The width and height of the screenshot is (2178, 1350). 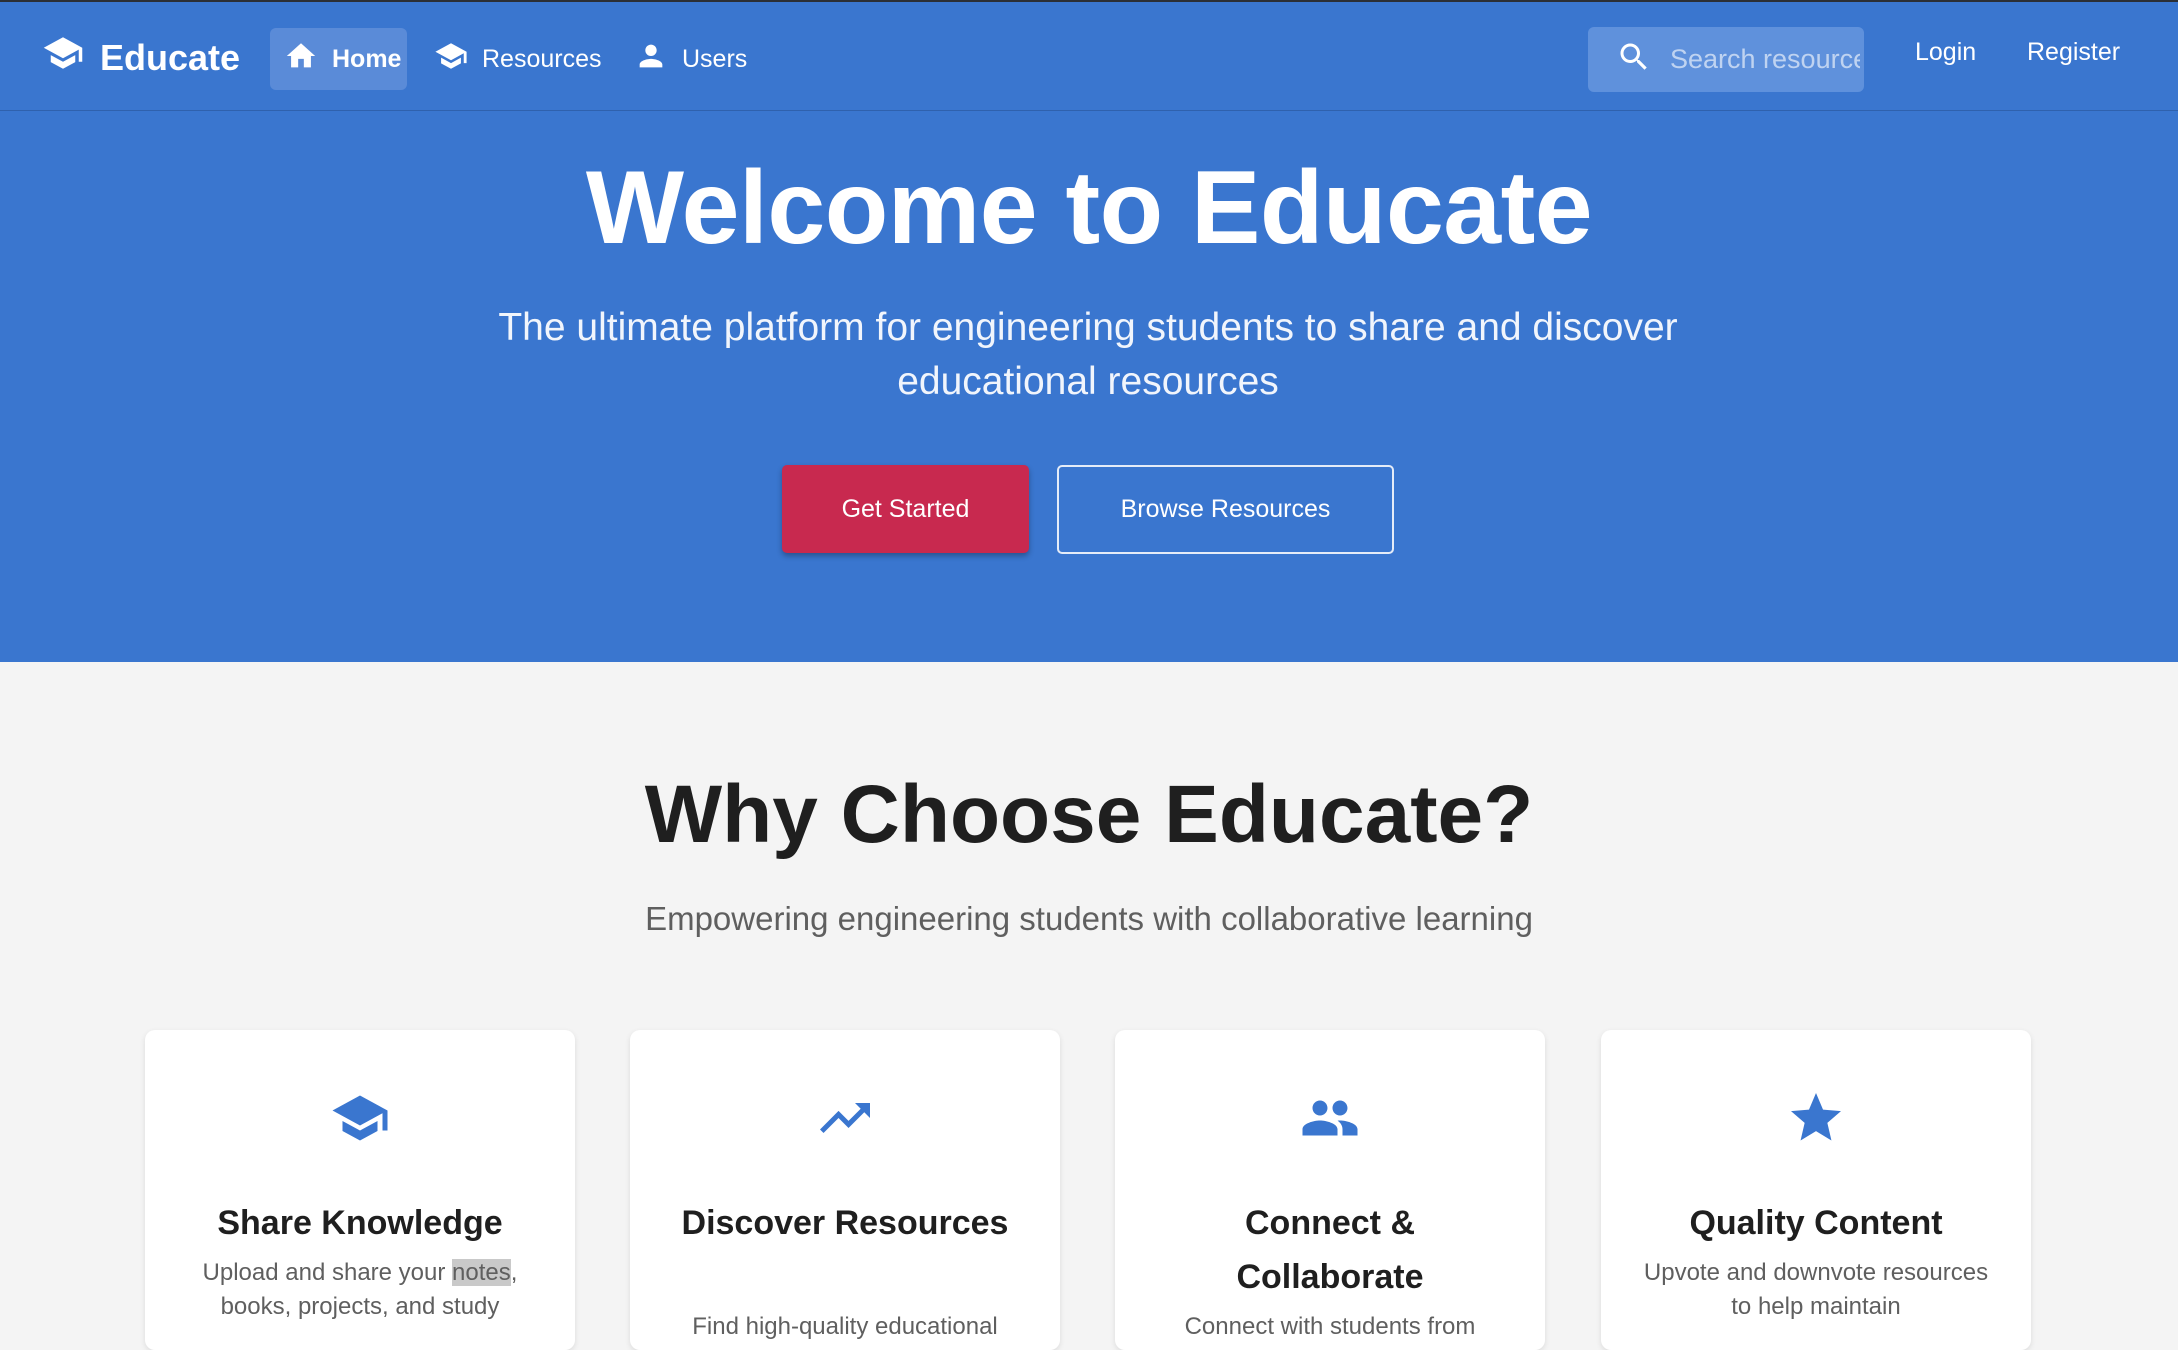 I want to click on nav-home-button: Home, so click(x=338, y=59).